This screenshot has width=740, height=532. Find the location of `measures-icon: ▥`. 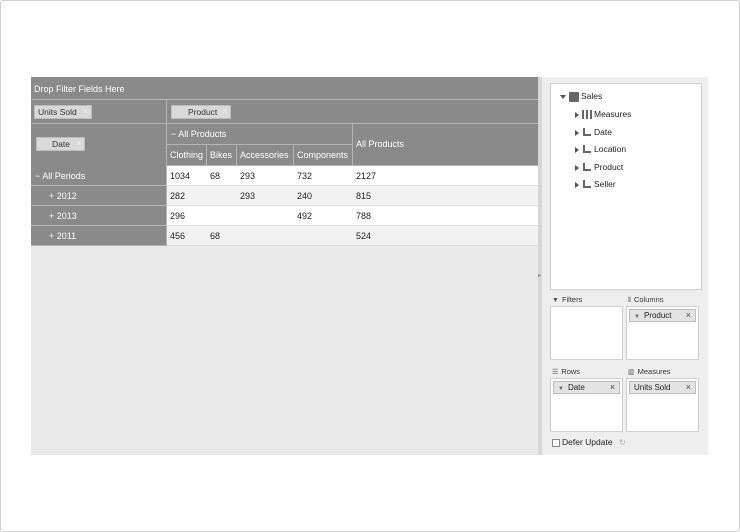

measures-icon: ▥ is located at coordinates (631, 372).